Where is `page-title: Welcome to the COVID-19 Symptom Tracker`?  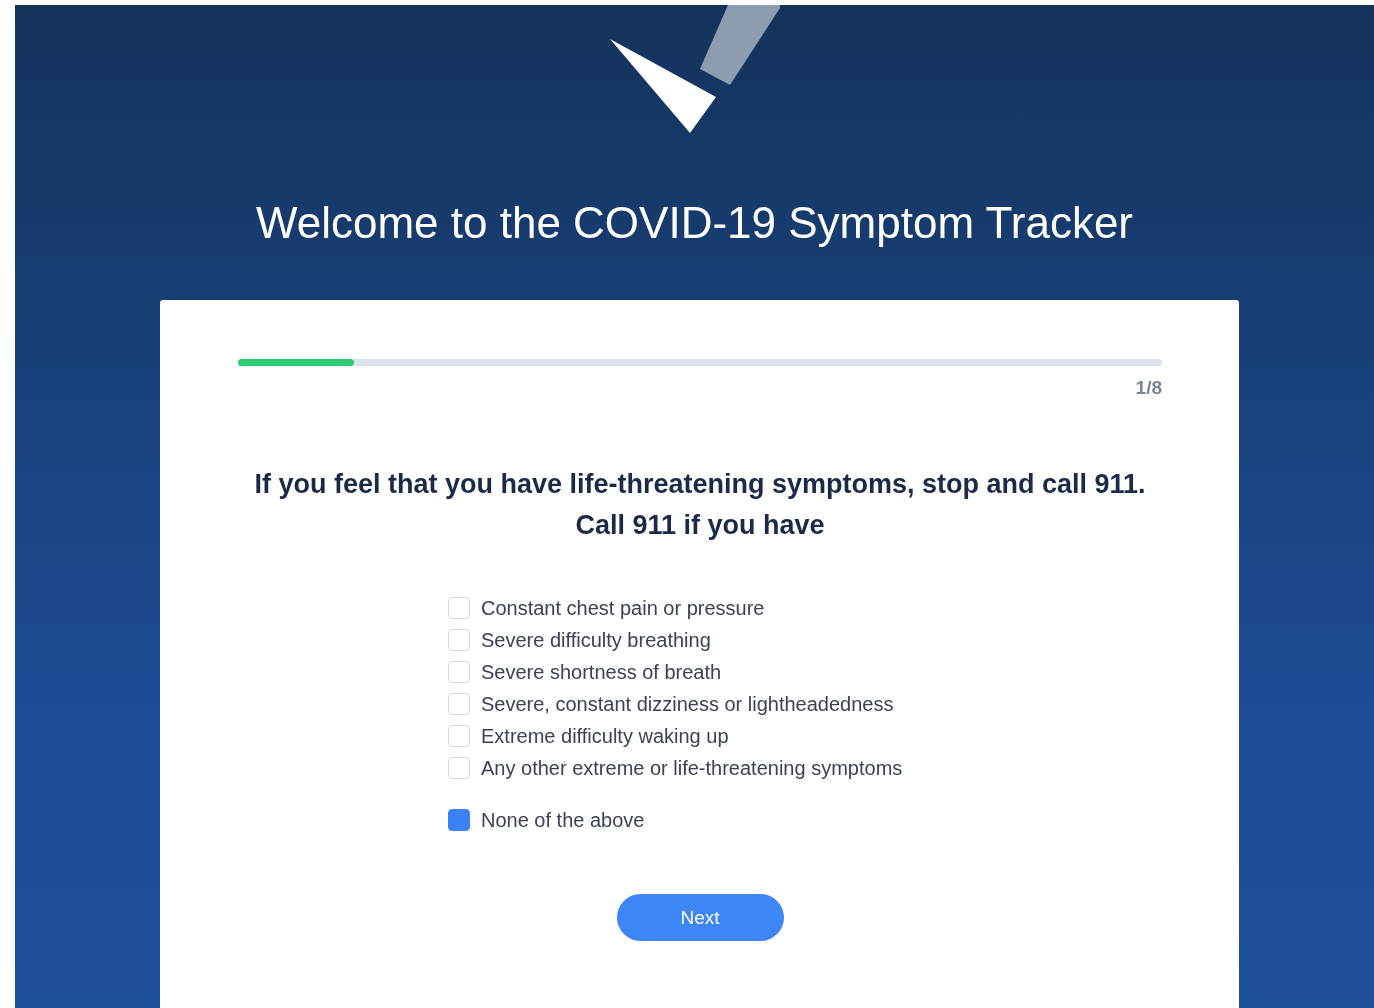
page-title: Welcome to the COVID-19 Symptom Tracker is located at coordinates (694, 223).